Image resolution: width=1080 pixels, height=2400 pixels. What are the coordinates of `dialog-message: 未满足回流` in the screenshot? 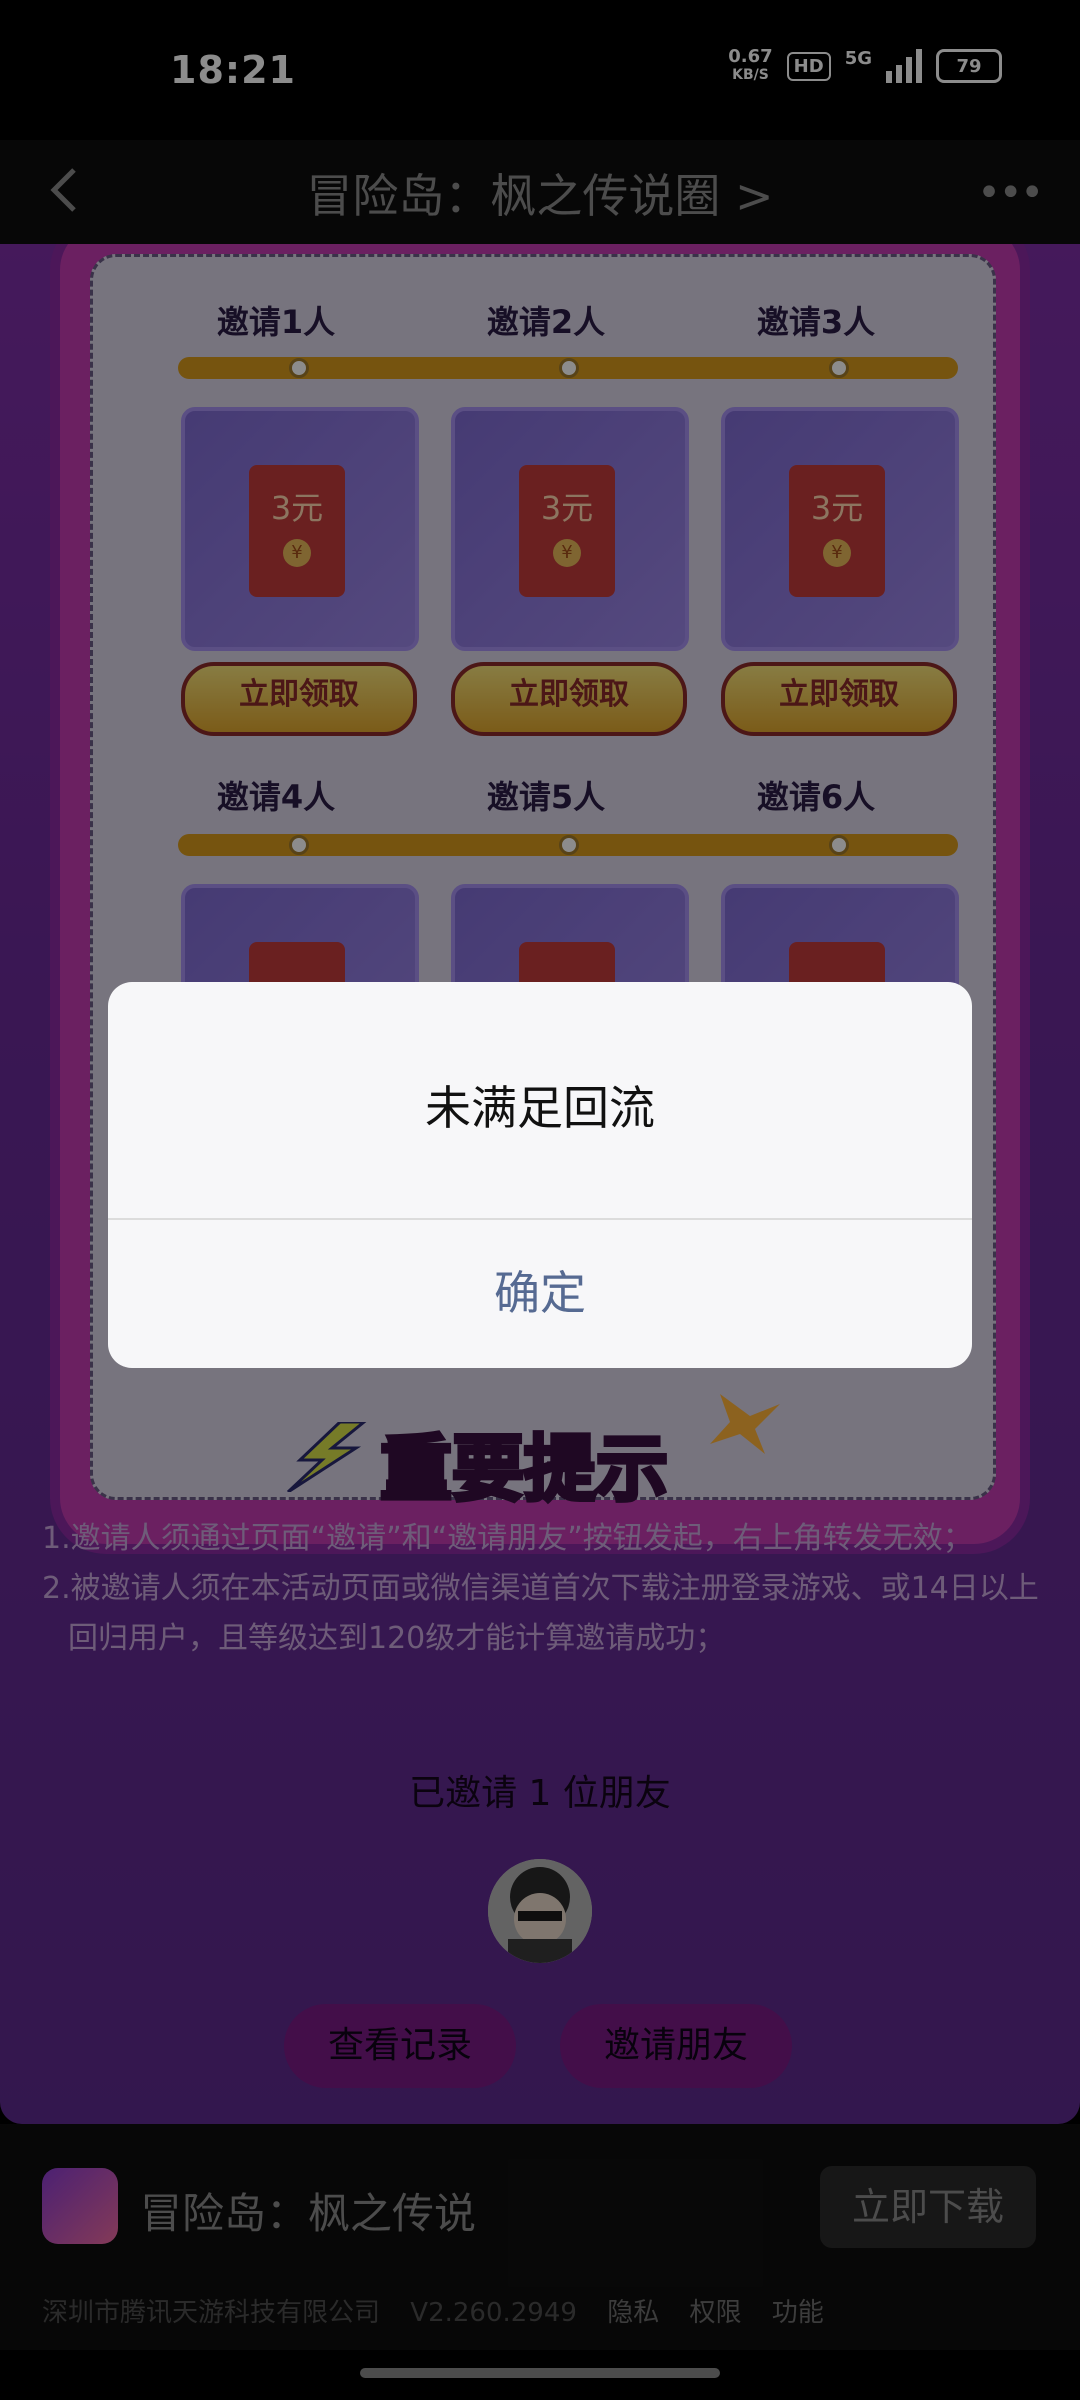 It's located at (540, 1108).